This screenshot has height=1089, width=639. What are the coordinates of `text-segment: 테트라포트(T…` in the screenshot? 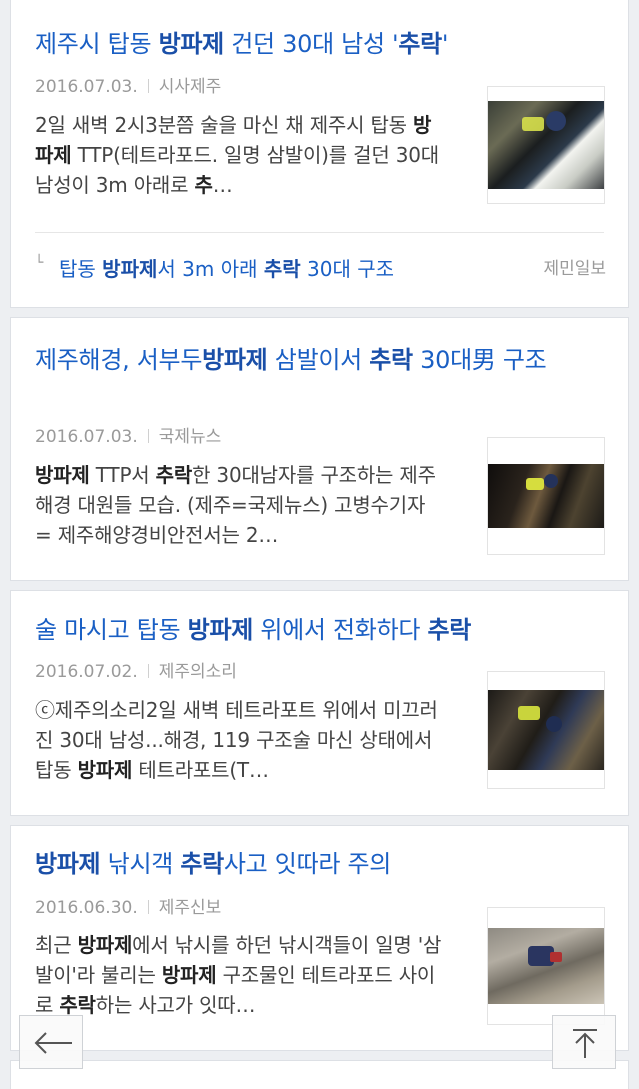 It's located at (200, 770).